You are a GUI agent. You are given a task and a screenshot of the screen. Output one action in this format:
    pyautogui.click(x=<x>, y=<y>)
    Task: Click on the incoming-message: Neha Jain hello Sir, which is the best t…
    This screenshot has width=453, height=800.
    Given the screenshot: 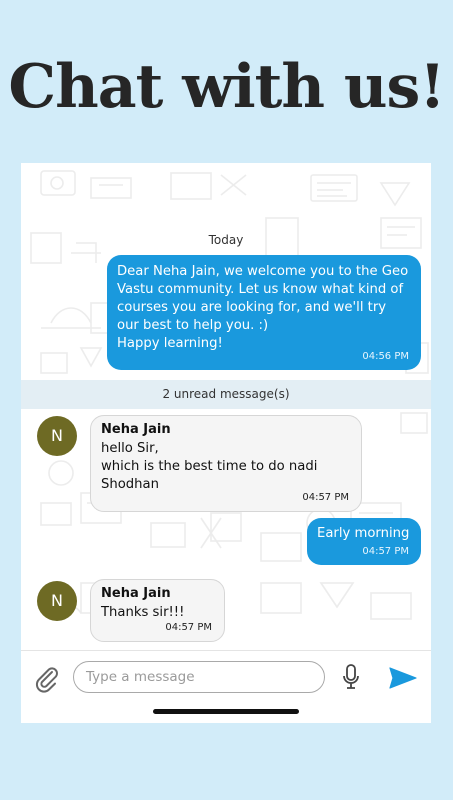 What is the action you would take?
    pyautogui.click(x=226, y=463)
    